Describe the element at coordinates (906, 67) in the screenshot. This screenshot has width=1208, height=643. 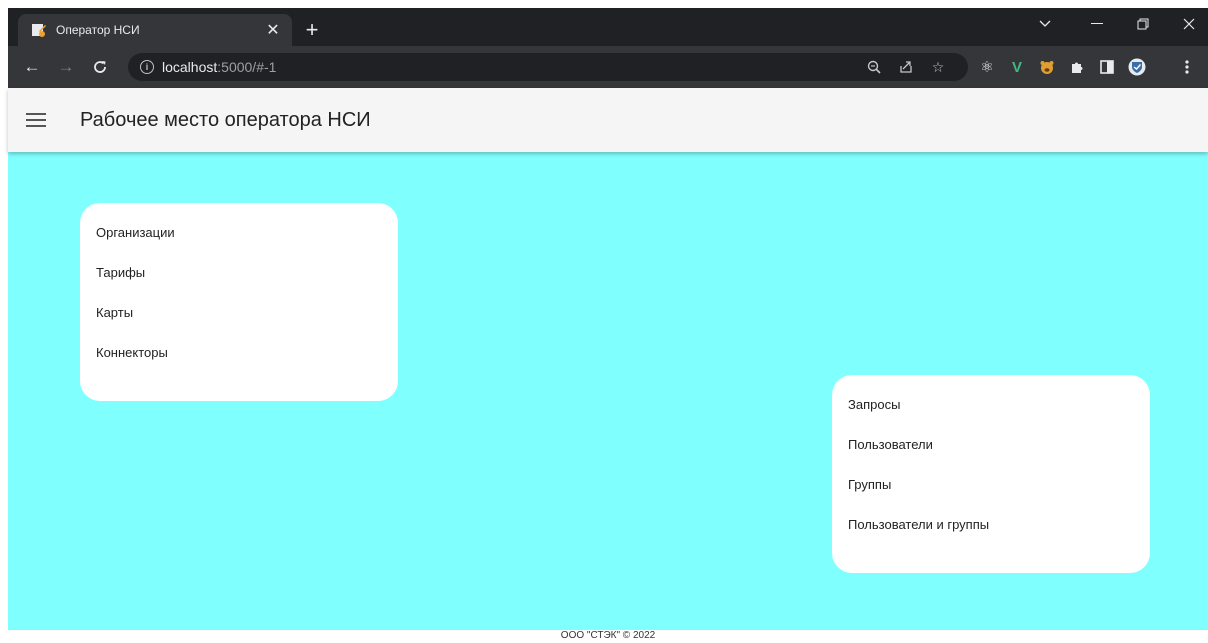
I see `share-icon` at that location.